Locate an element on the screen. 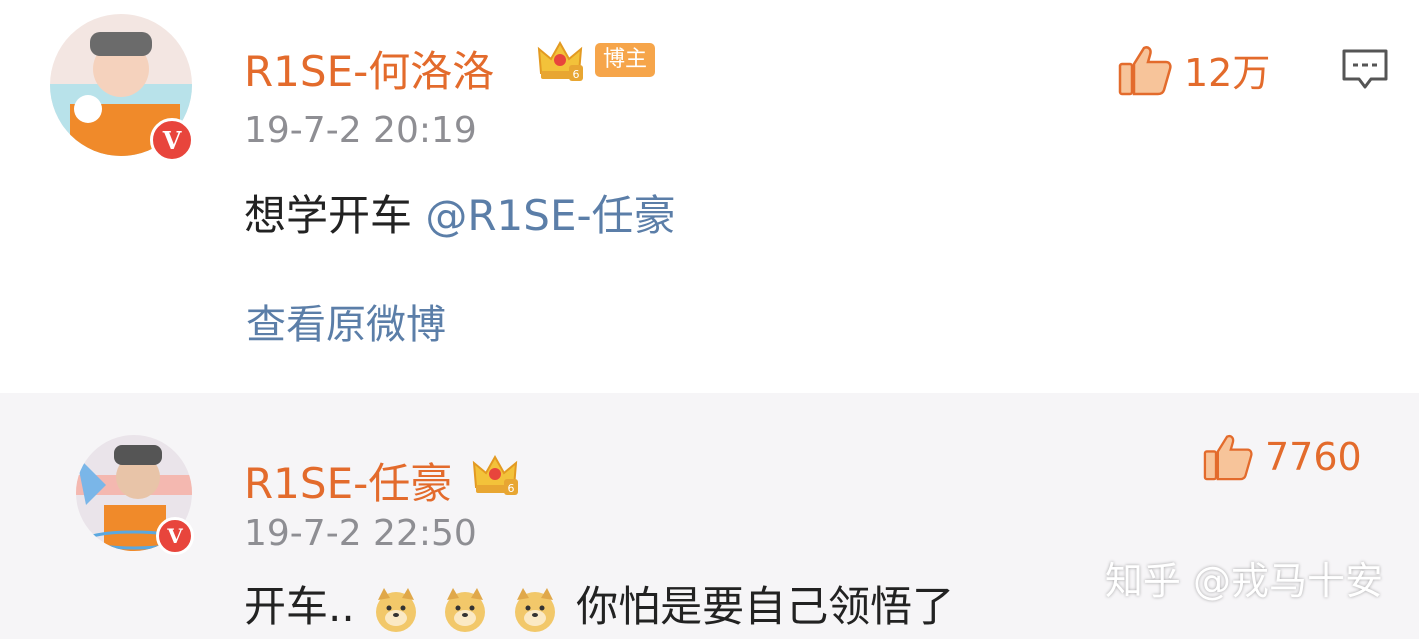 The image size is (1419, 639). comment-text-before: 开车.. is located at coordinates (299, 606).